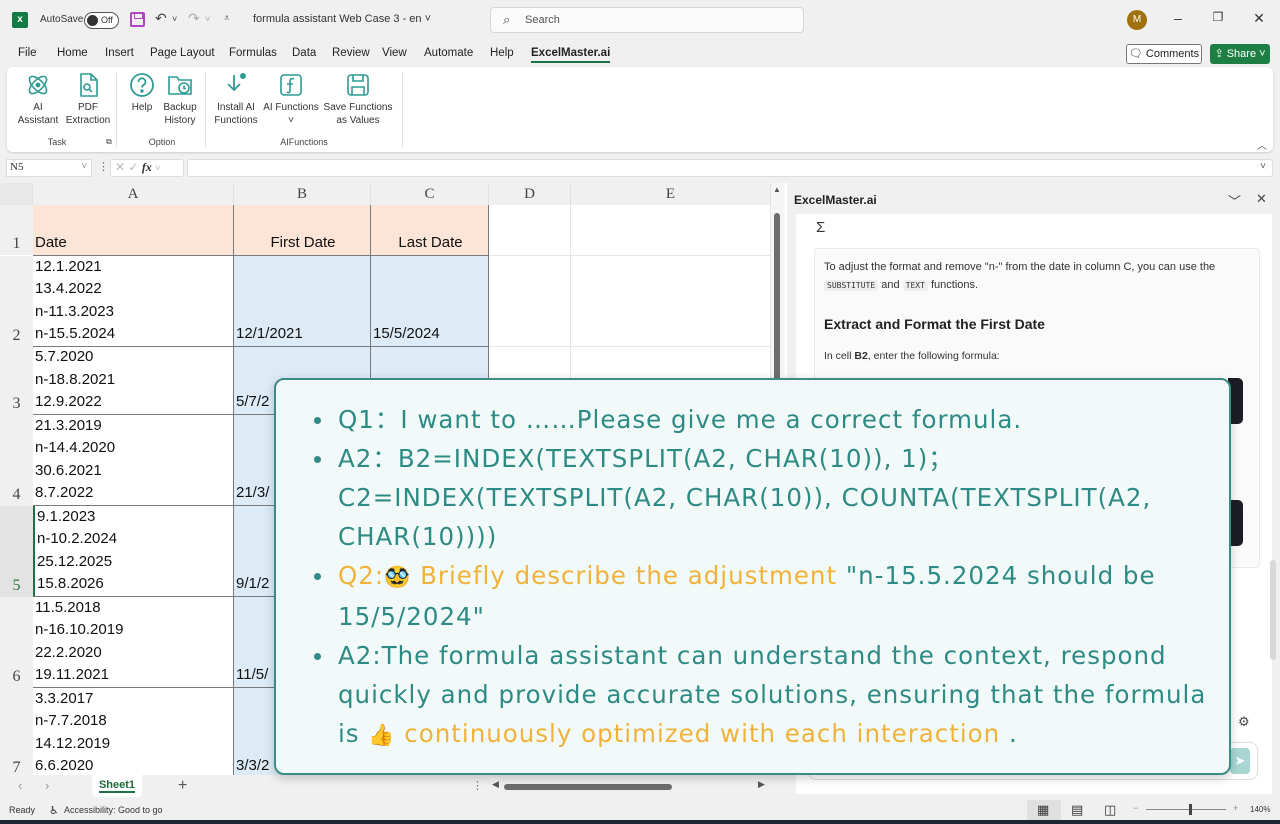 This screenshot has width=1280, height=824. I want to click on cell-a4: 21.3.2019 n-14.4.2020 30.6.2021 8.7.2022, so click(133, 460).